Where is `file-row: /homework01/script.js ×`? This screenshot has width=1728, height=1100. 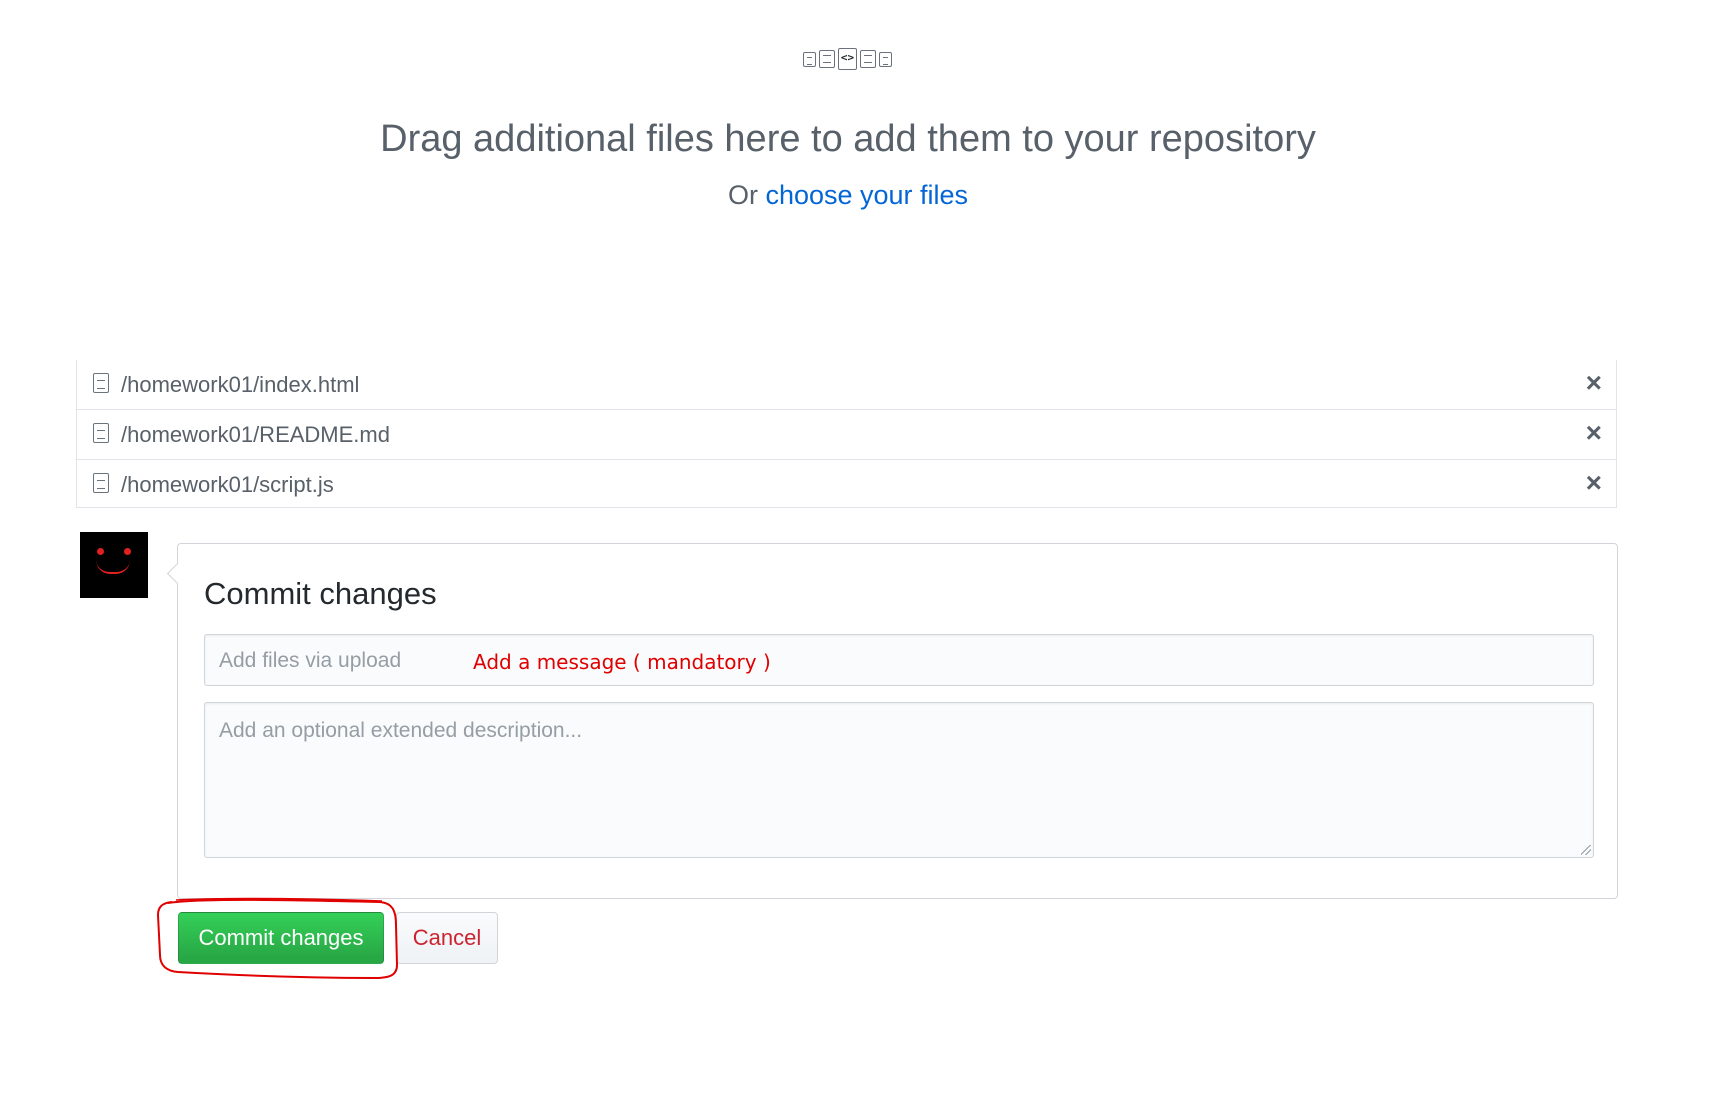 file-row: /homework01/script.js × is located at coordinates (846, 484).